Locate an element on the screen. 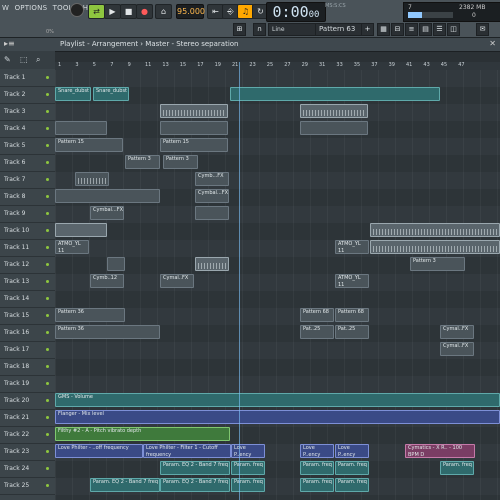  track-header: Track 22 is located at coordinates (27, 435).